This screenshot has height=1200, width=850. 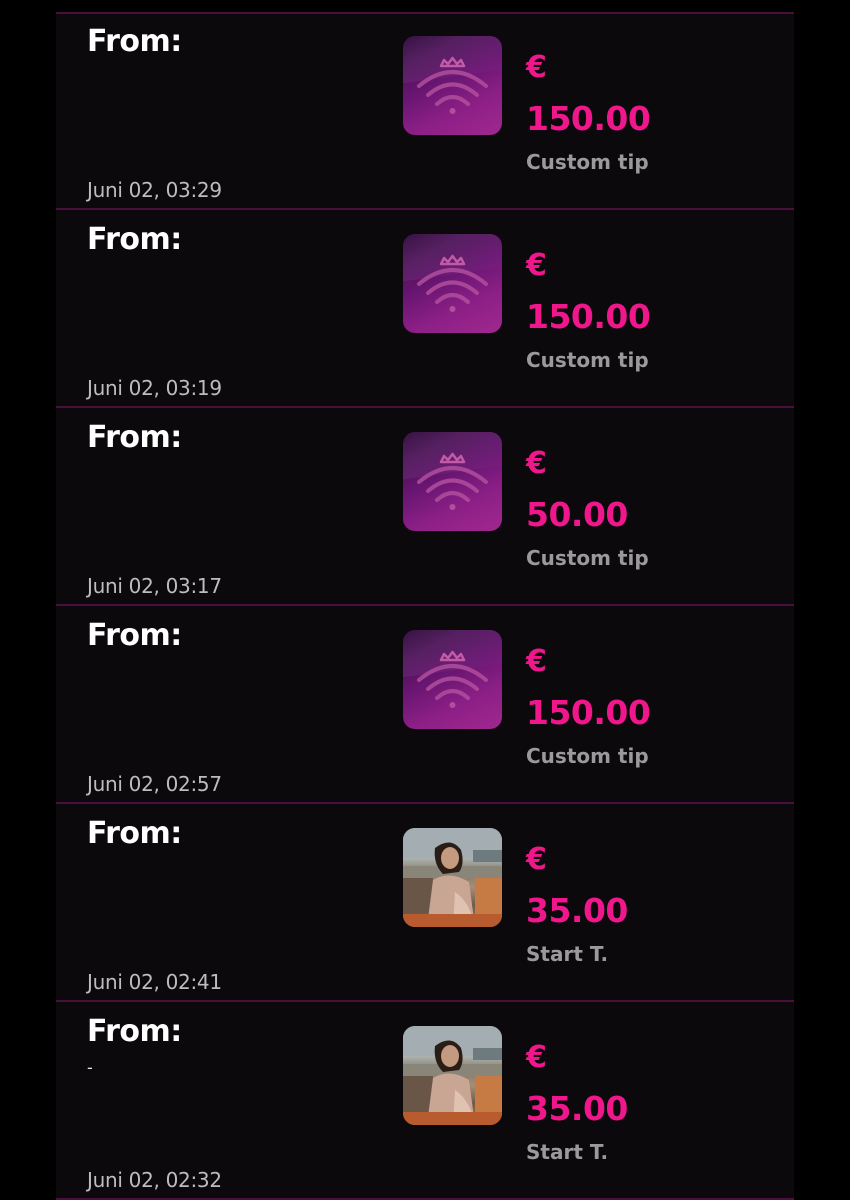 I want to click on transaction-row: From: Juni 02, 03:17 € 50.00 Custom tip, so click(x=425, y=508).